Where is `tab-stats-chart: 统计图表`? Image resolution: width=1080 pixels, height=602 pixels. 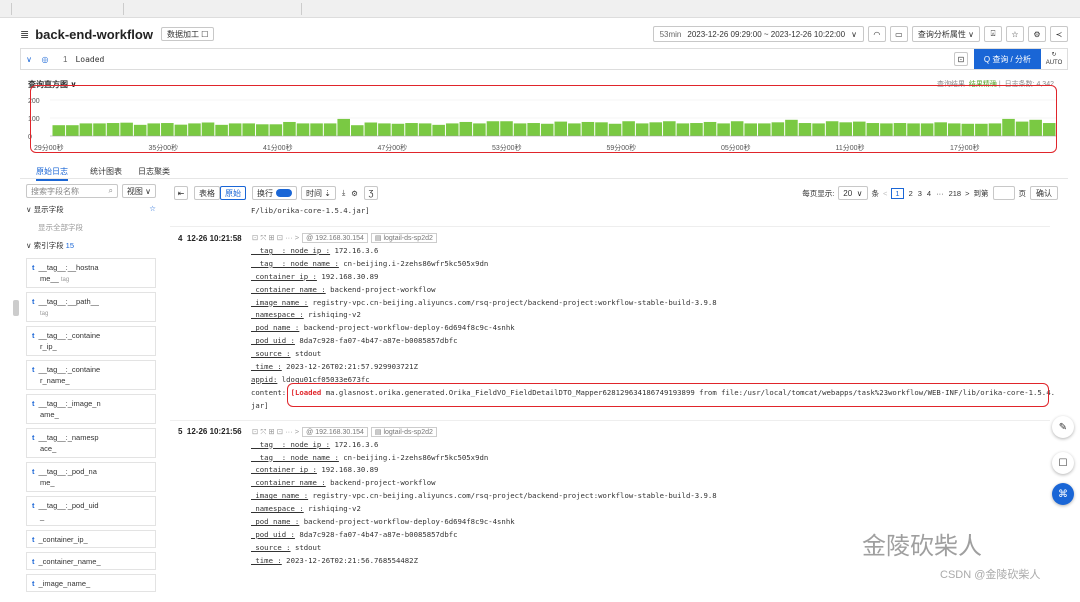 tab-stats-chart: 统计图表 is located at coordinates (106, 171).